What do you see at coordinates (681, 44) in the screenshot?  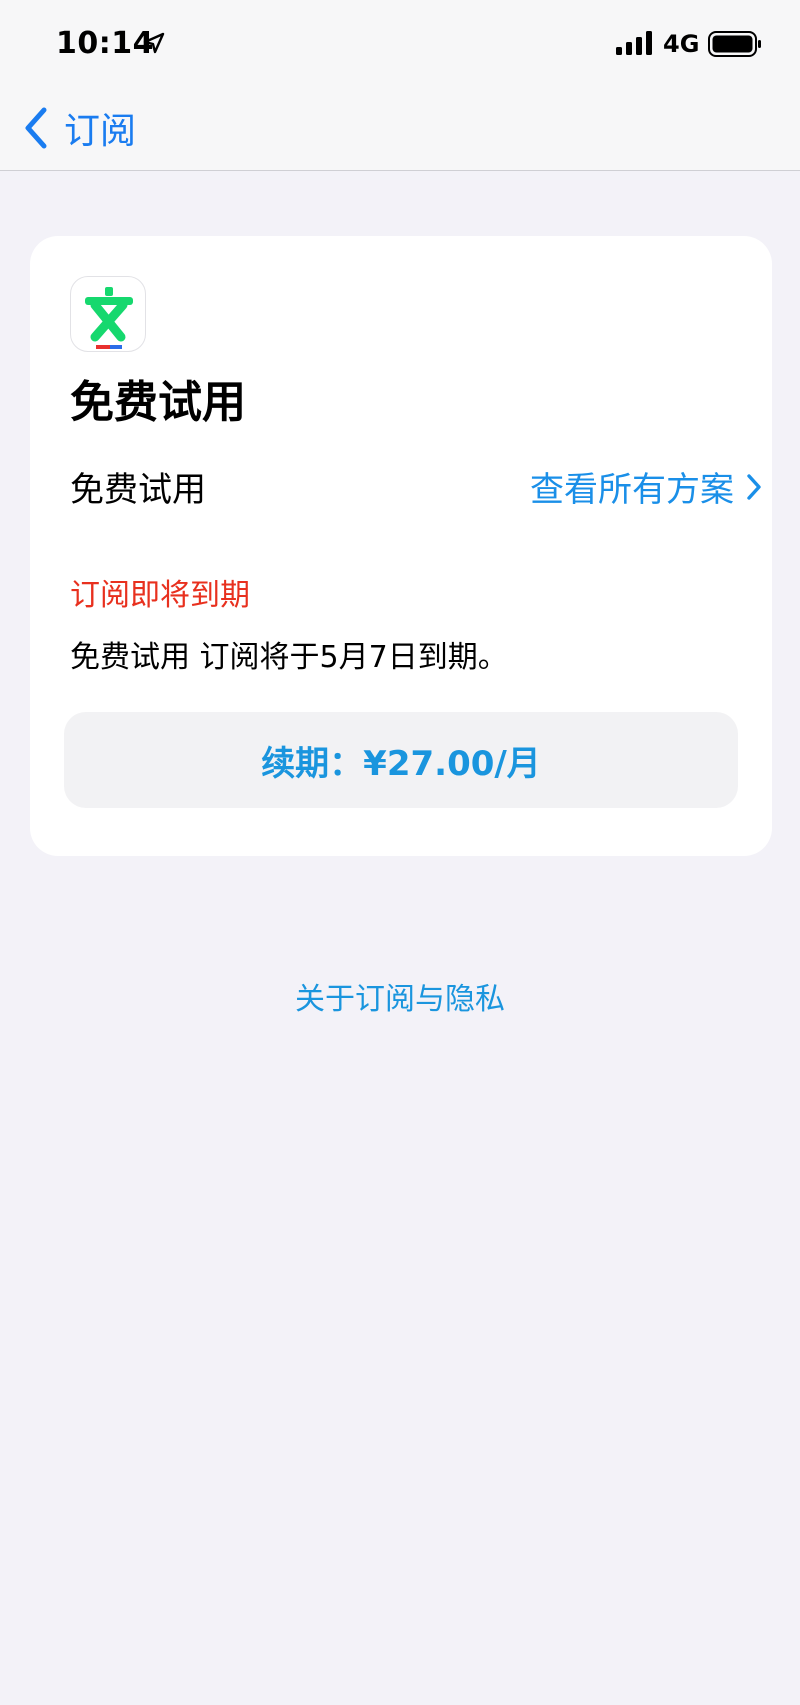 I see `network-type: 4G` at bounding box center [681, 44].